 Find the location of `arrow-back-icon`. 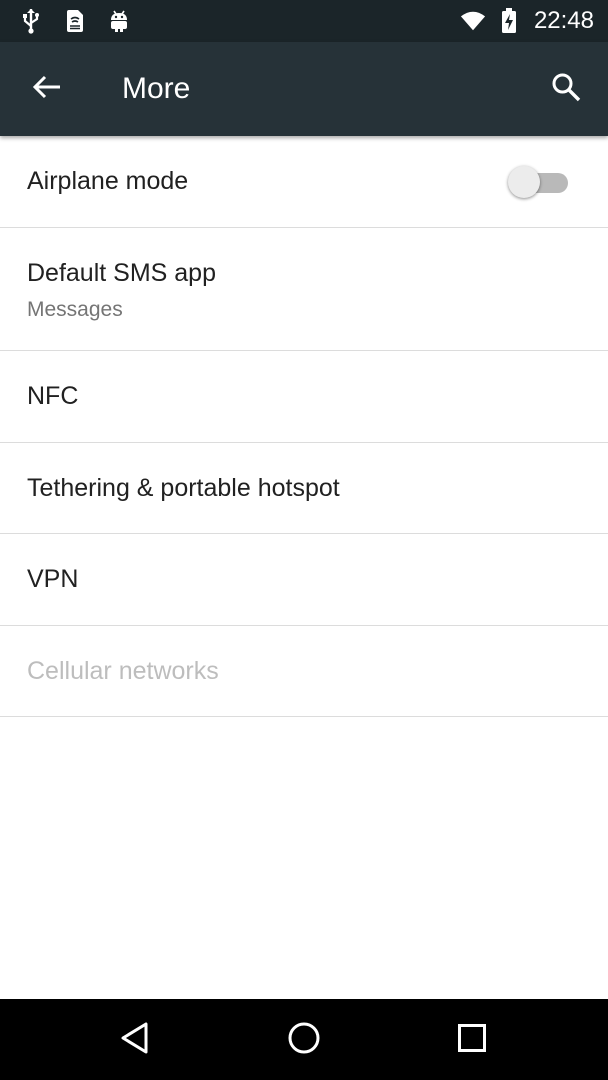

arrow-back-icon is located at coordinates (47, 89).